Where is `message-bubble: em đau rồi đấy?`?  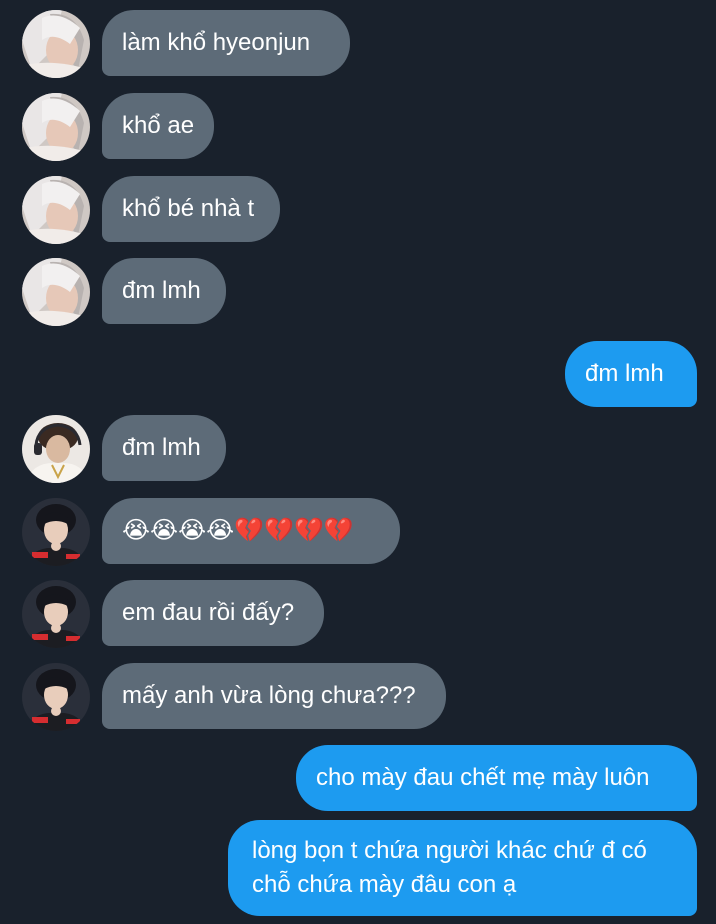 message-bubble: em đau rồi đấy? is located at coordinates (213, 613).